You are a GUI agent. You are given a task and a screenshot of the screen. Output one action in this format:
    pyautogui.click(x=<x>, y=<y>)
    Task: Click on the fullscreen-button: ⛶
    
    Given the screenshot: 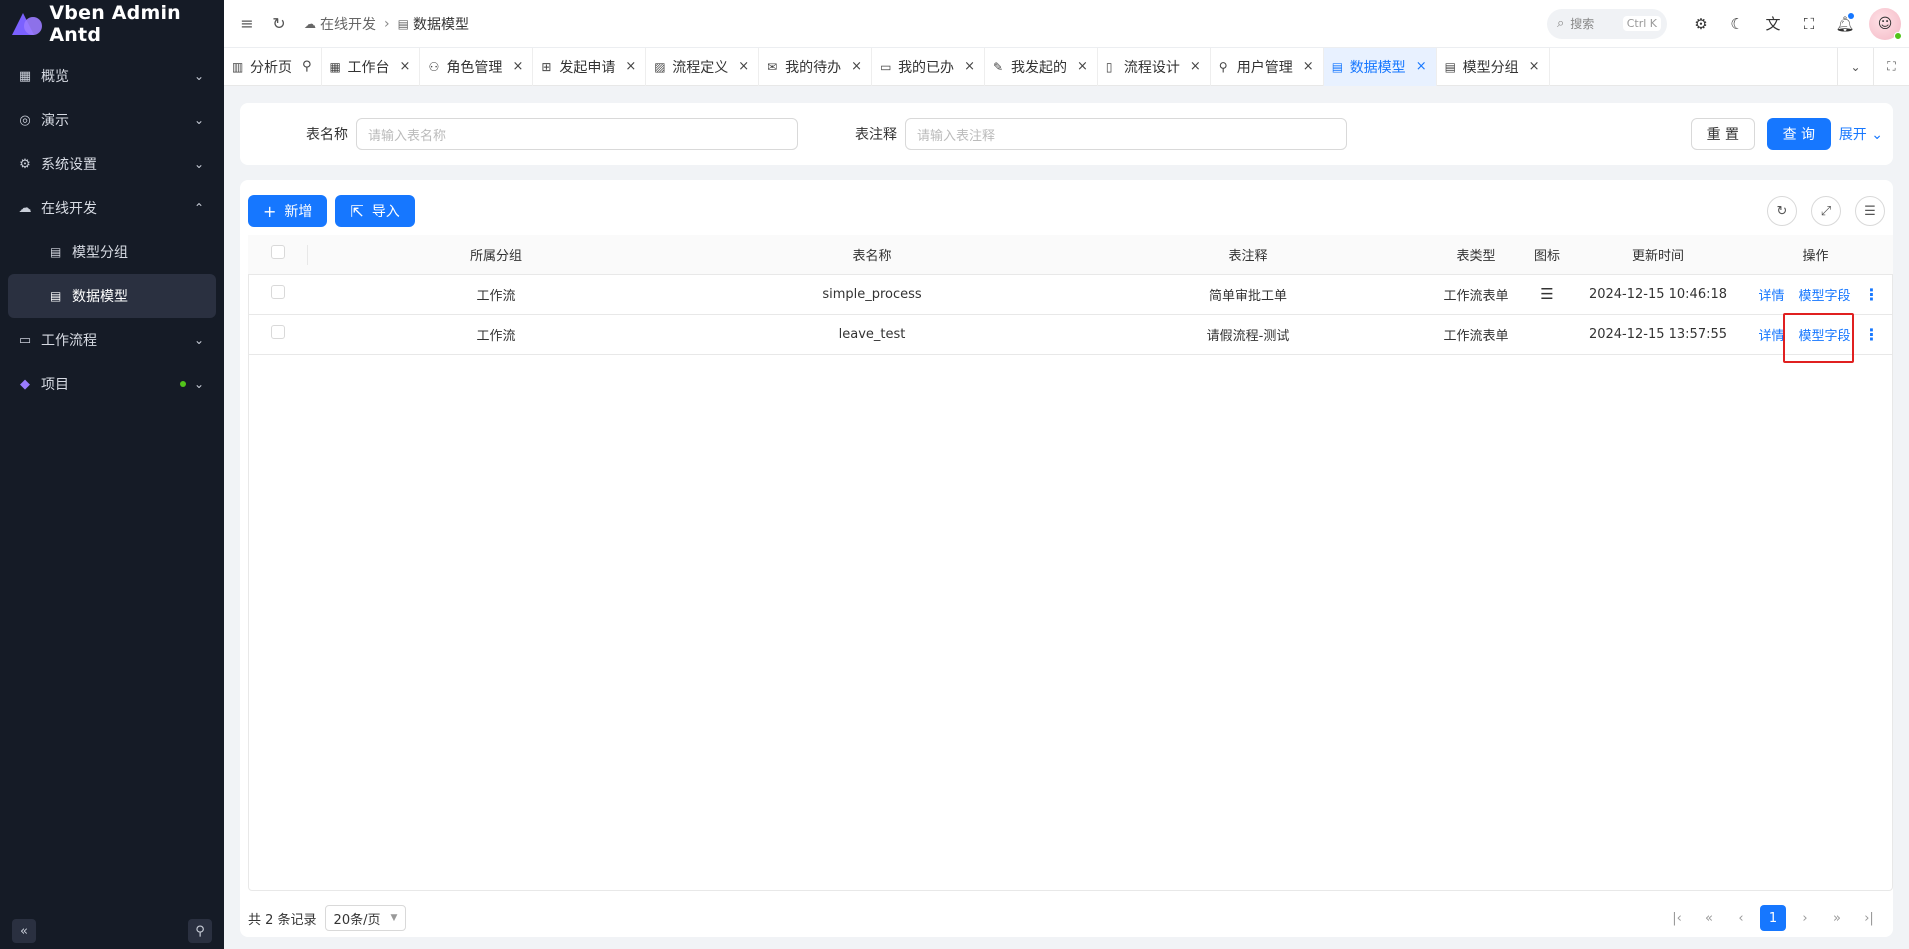 What is the action you would take?
    pyautogui.click(x=1809, y=24)
    